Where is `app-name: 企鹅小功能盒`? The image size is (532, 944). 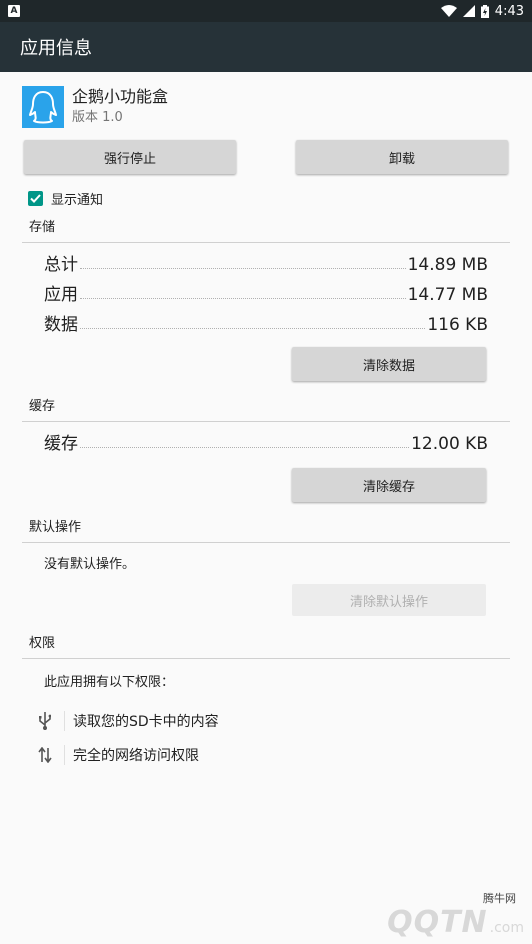 app-name: 企鹅小功能盒 is located at coordinates (120, 96).